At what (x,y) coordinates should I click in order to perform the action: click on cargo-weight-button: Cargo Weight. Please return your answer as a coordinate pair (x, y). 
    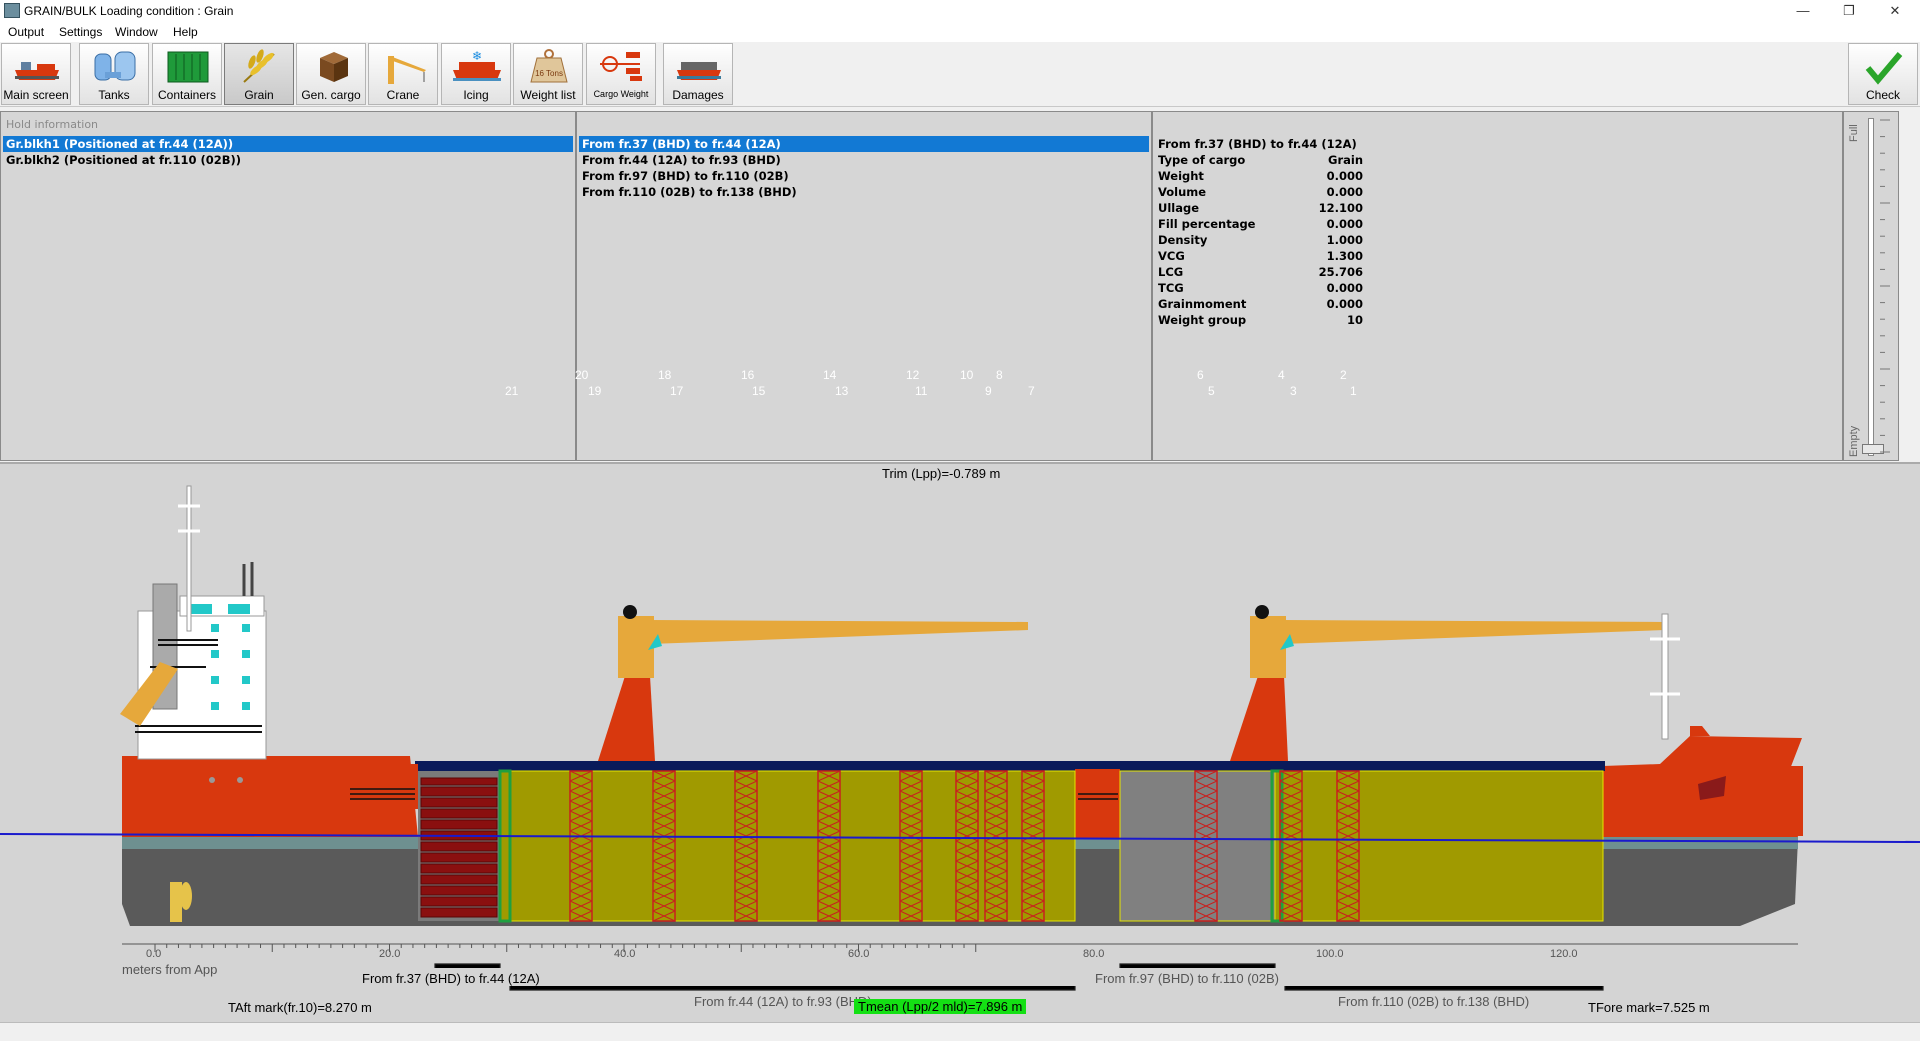
    Looking at the image, I should click on (621, 74).